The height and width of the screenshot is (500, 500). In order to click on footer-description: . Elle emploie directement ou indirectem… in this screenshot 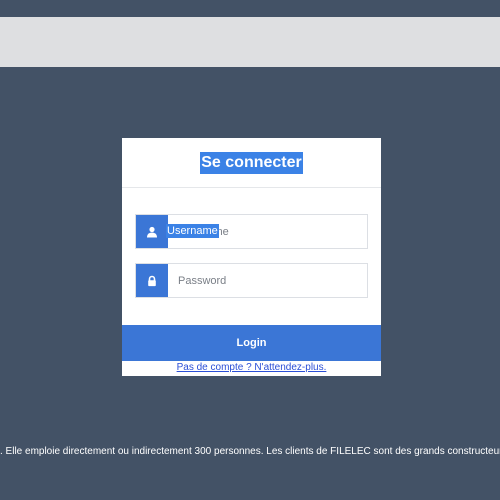, I will do `click(250, 451)`.